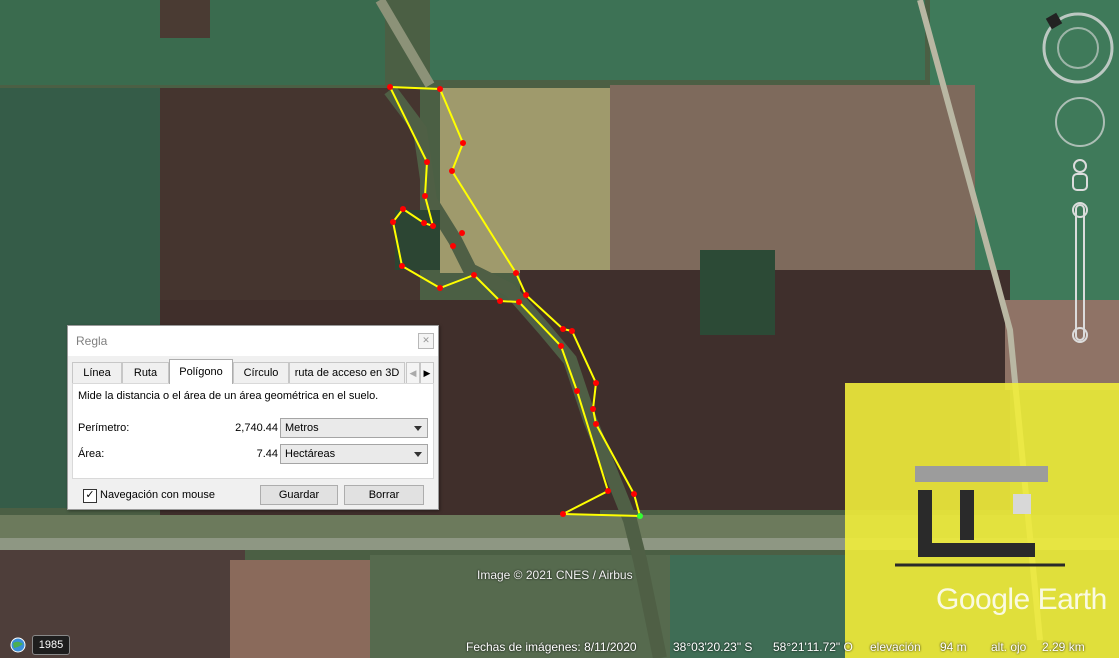  What do you see at coordinates (347, 372) in the screenshot?
I see `tab-ruta-3d: ruta de acceso en 3D` at bounding box center [347, 372].